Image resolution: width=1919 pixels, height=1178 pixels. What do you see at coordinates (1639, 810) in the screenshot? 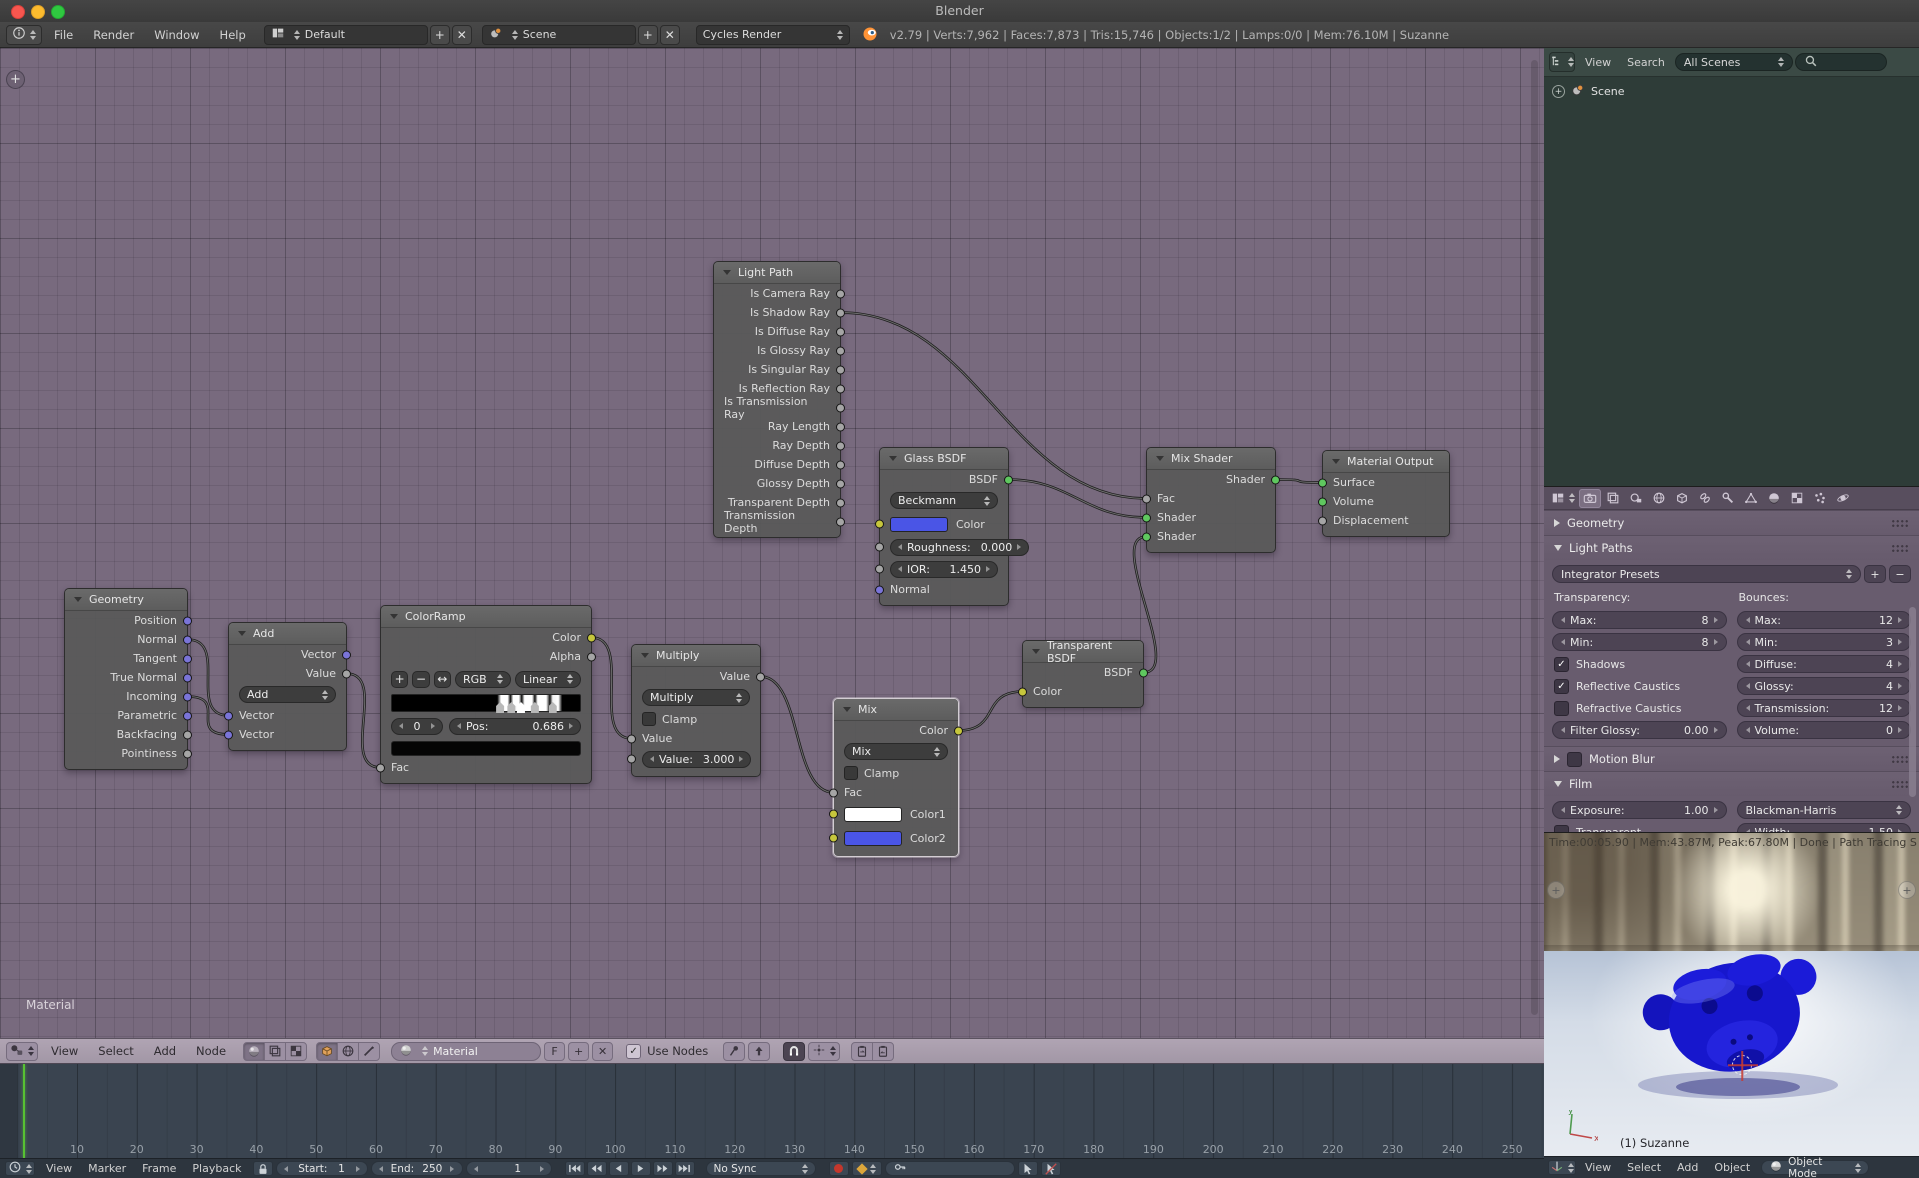
I see `film-field-exposure: Exposure: 1.00` at bounding box center [1639, 810].